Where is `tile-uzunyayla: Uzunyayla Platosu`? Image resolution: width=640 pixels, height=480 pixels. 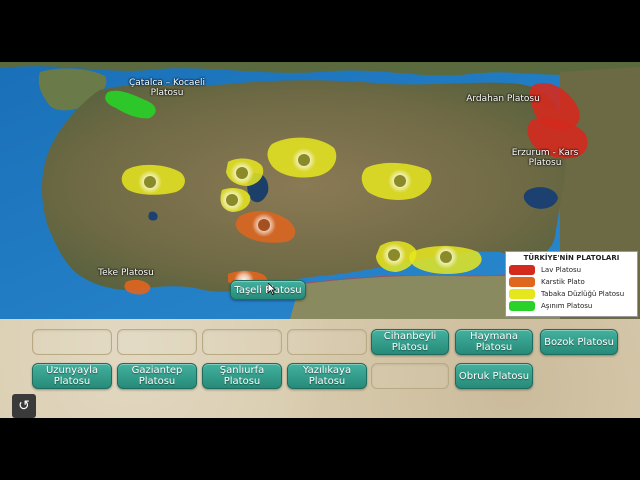 tile-uzunyayla: Uzunyayla Platosu is located at coordinates (72, 376).